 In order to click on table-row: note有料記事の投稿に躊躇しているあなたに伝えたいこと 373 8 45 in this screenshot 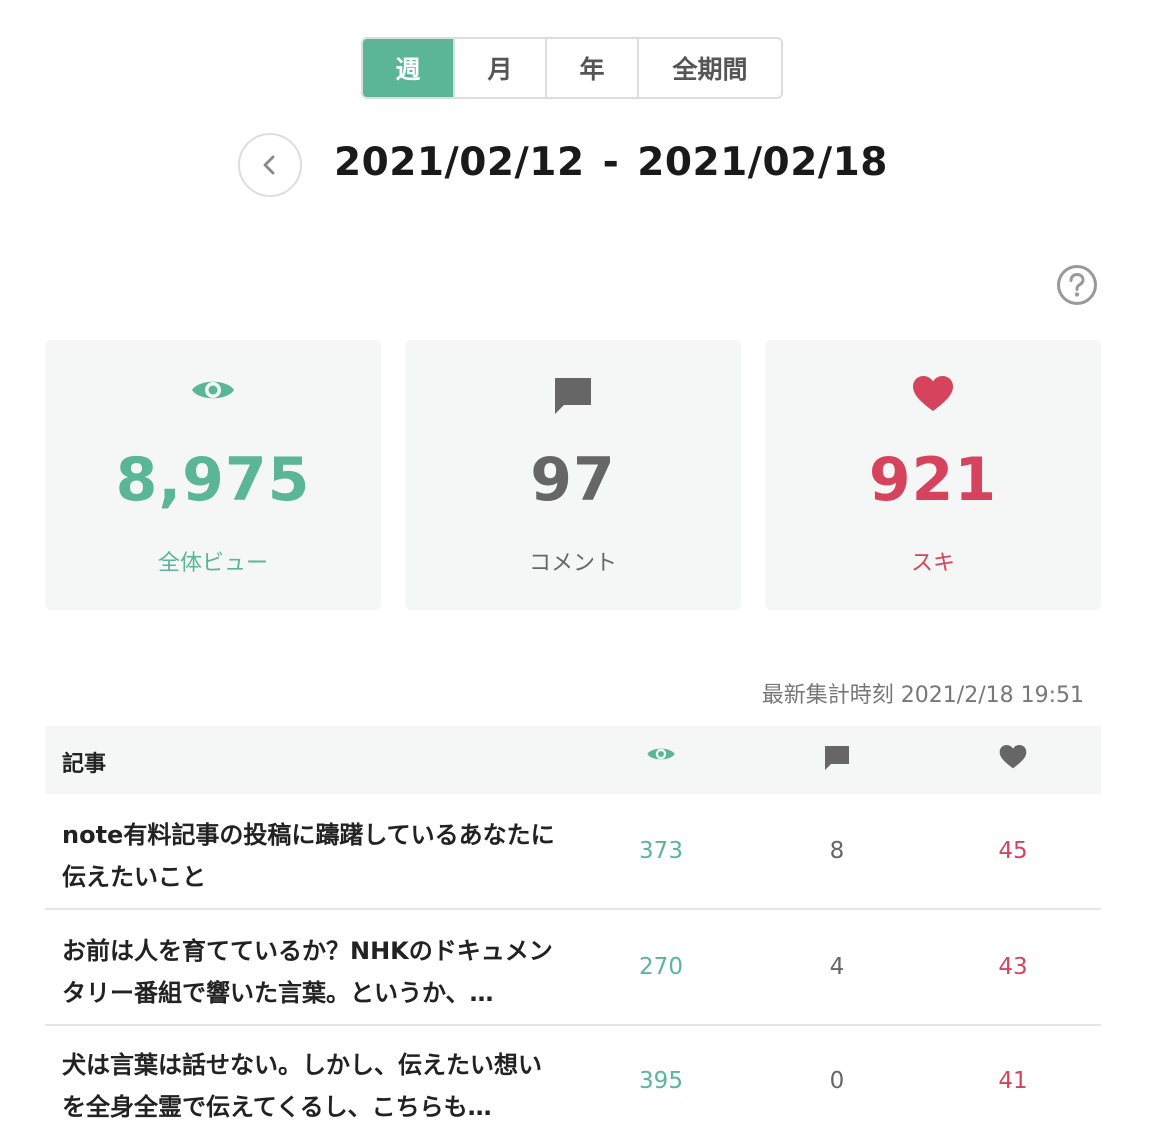, I will do `click(573, 853)`.